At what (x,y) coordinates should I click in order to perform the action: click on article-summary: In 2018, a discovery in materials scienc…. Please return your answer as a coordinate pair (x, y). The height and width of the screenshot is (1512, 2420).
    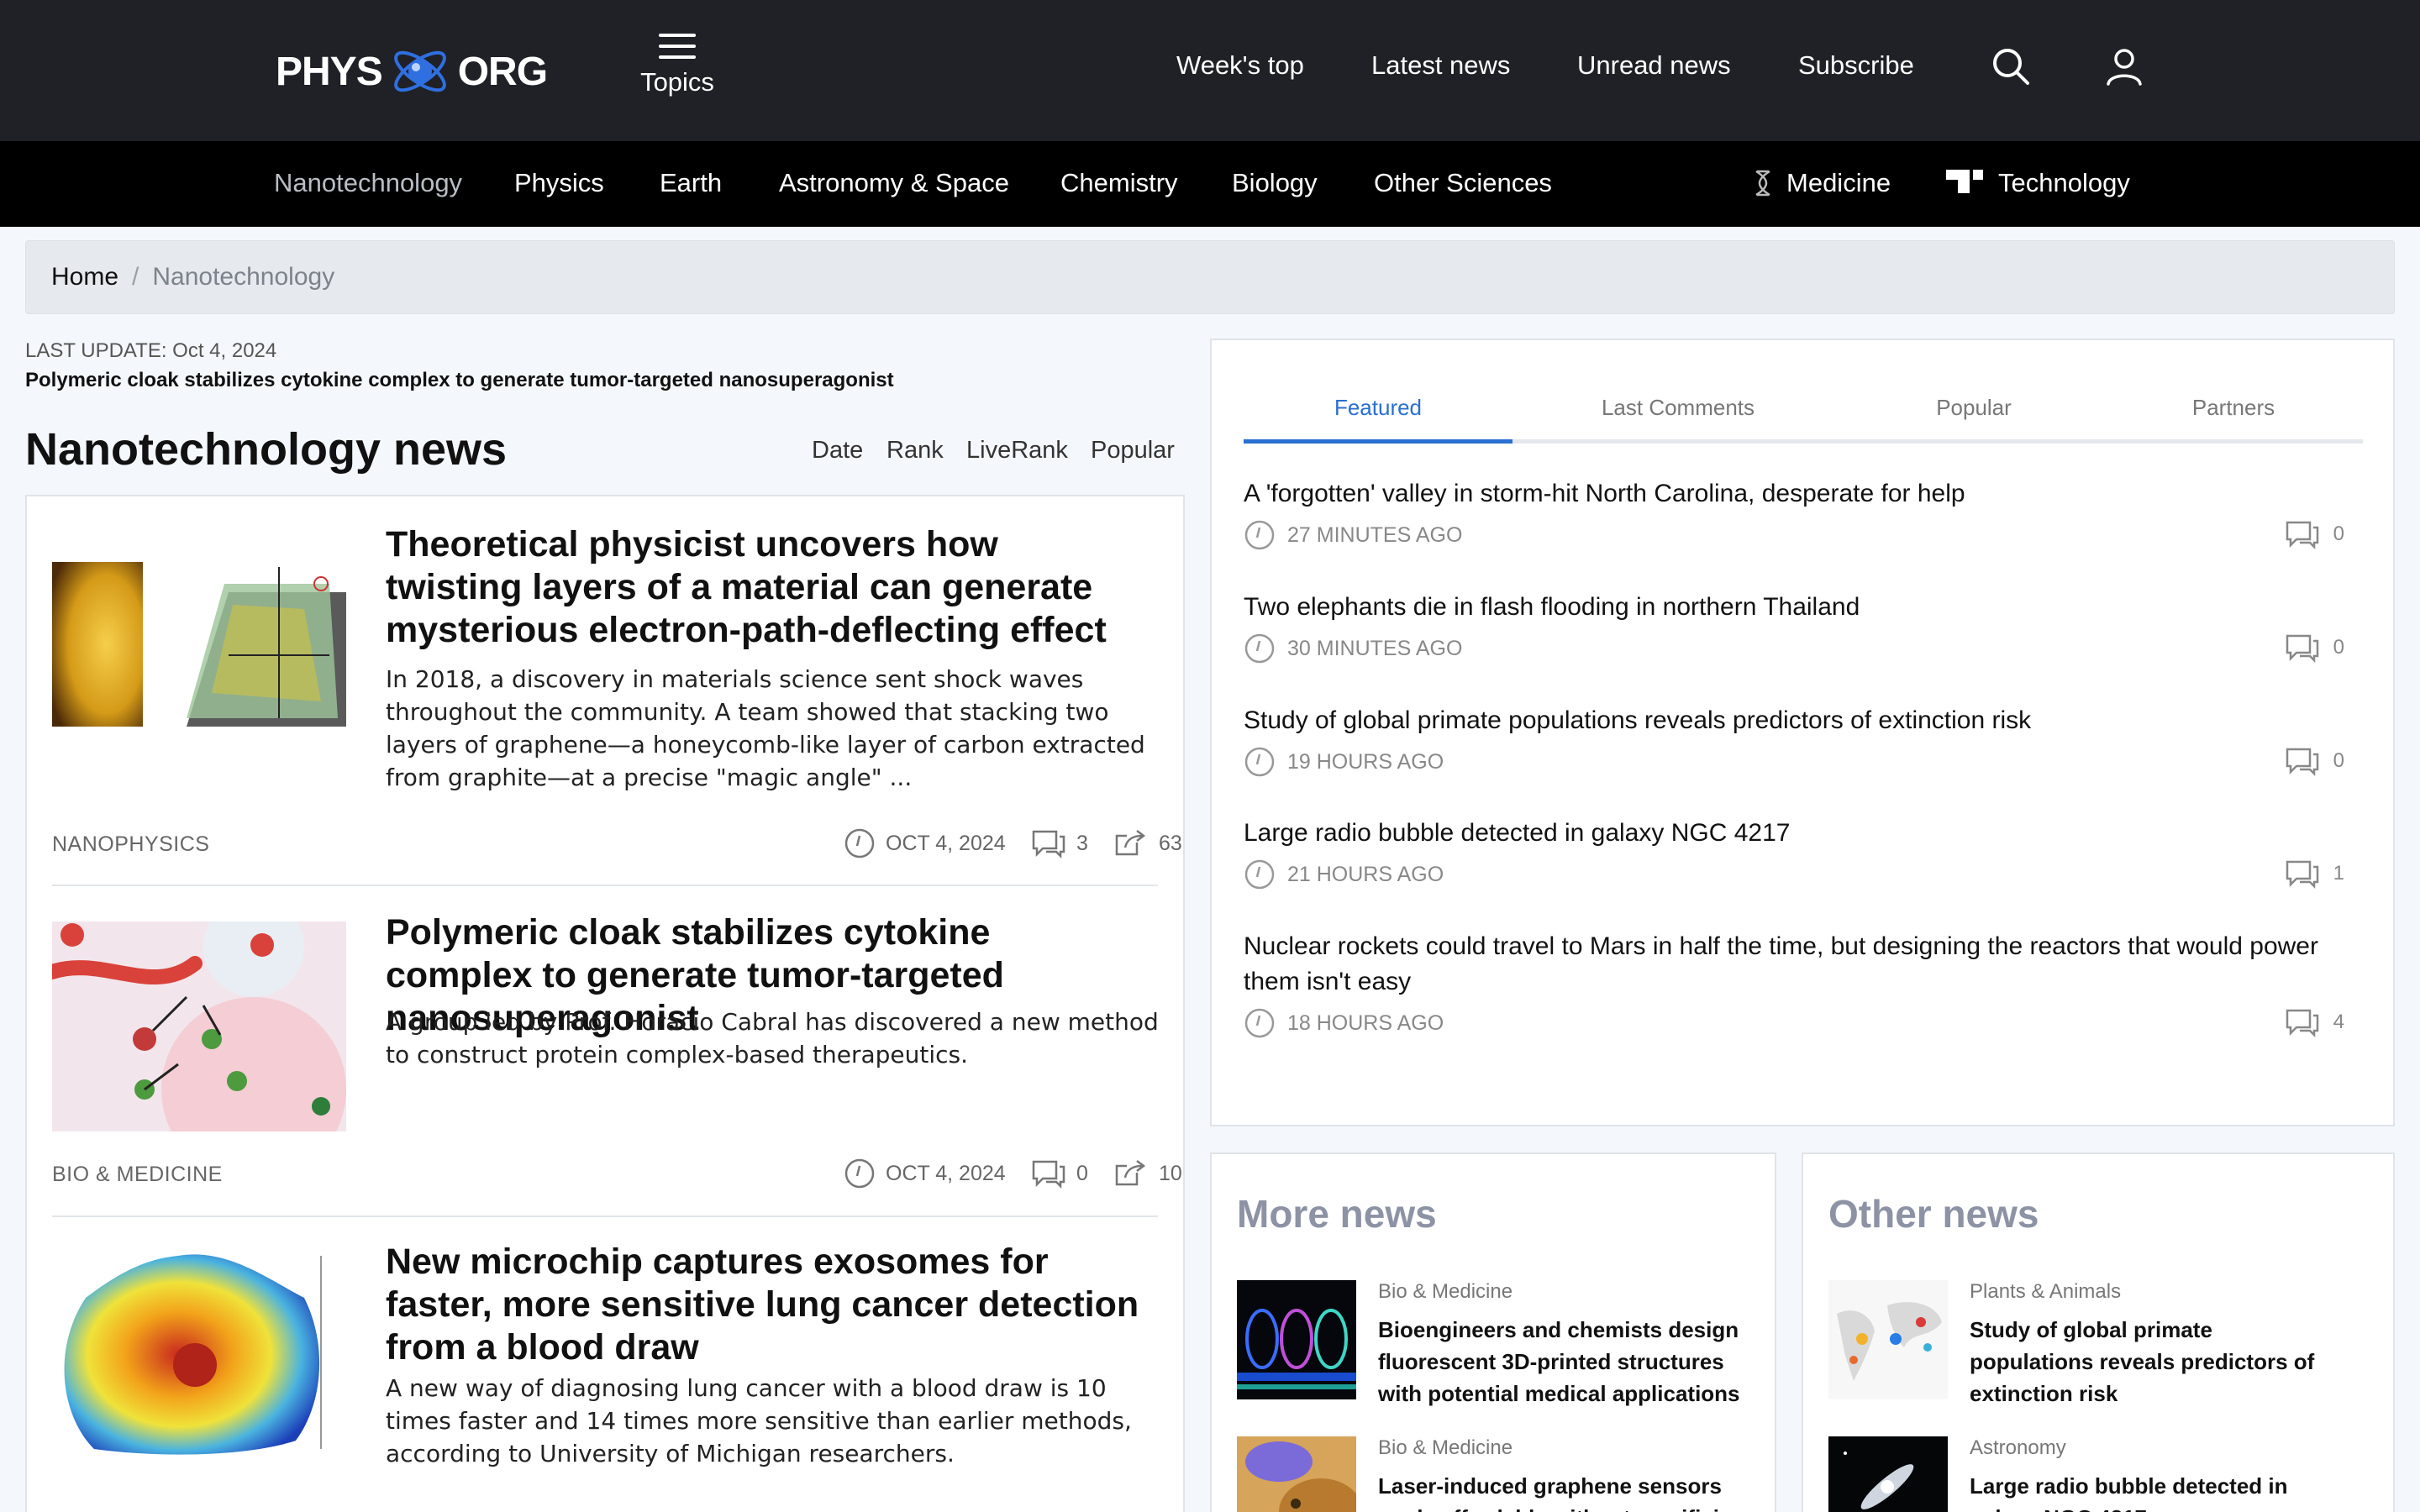
    Looking at the image, I should click on (765, 728).